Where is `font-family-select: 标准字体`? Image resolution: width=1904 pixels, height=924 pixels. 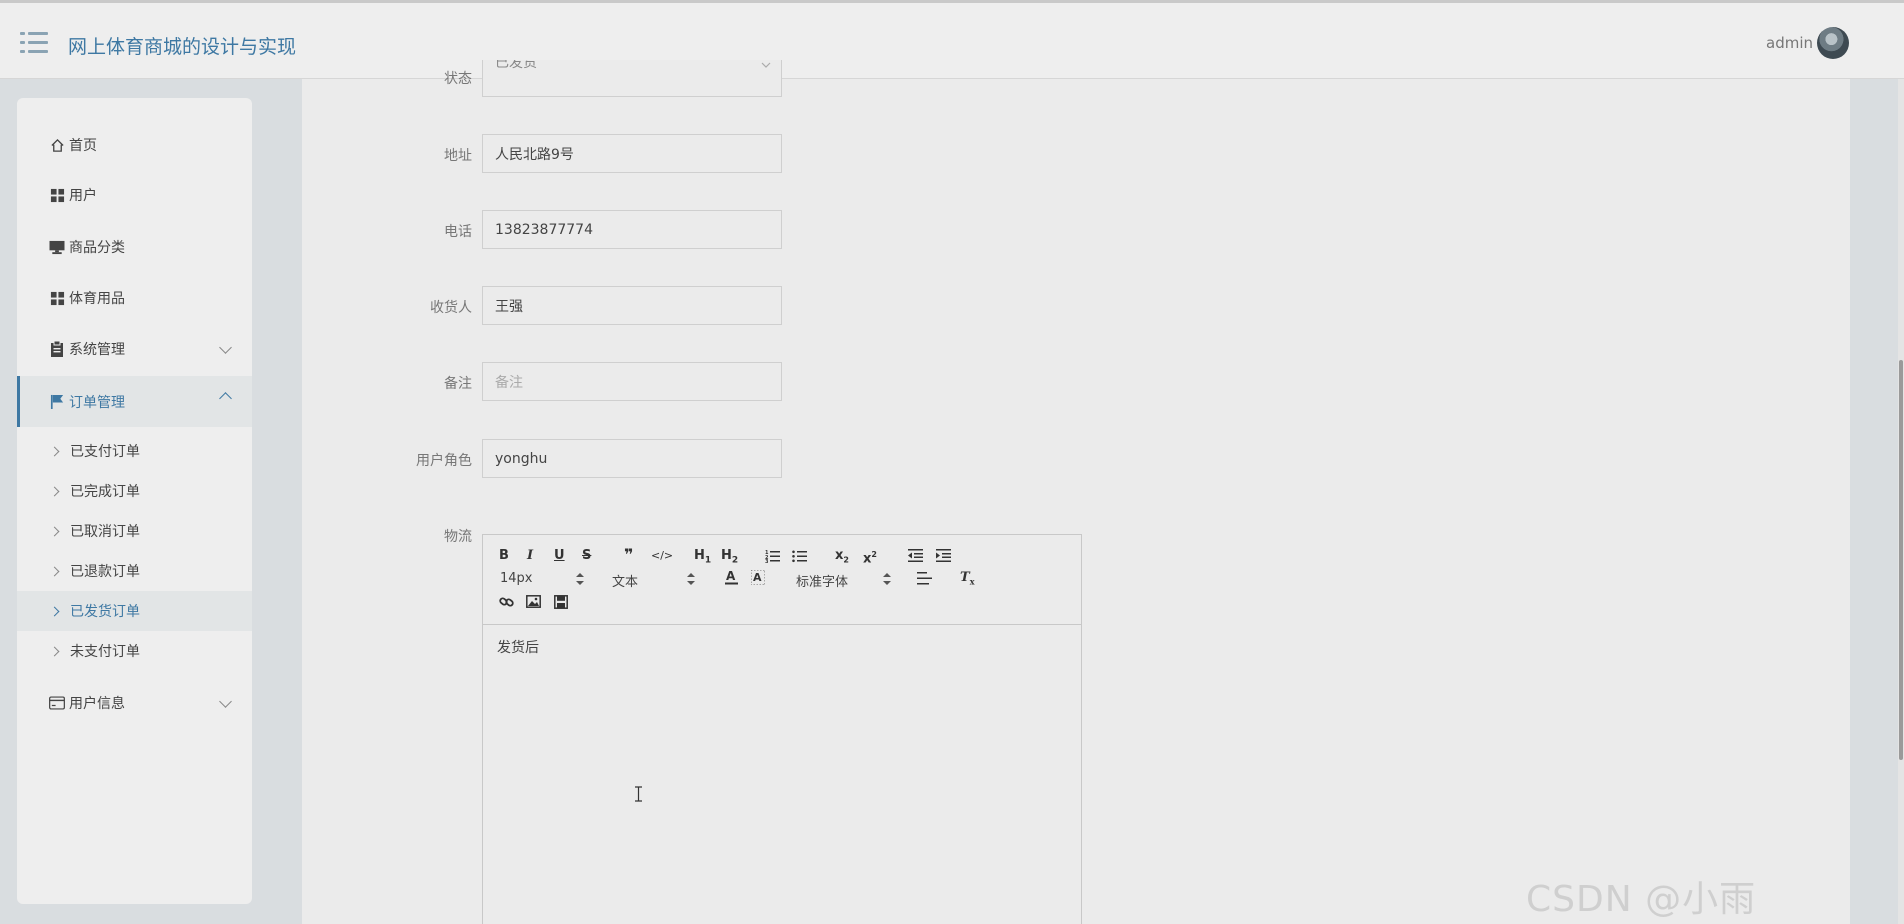 font-family-select: 标准字体 is located at coordinates (822, 580).